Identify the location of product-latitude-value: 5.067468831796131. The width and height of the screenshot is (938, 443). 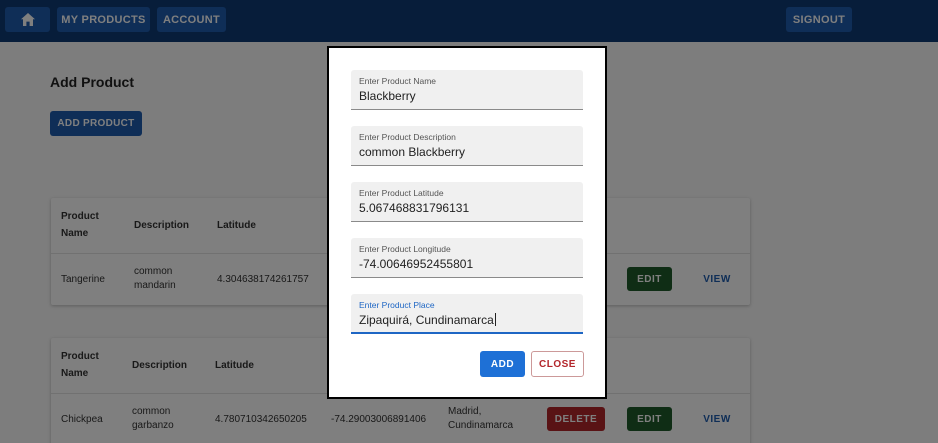
(414, 208).